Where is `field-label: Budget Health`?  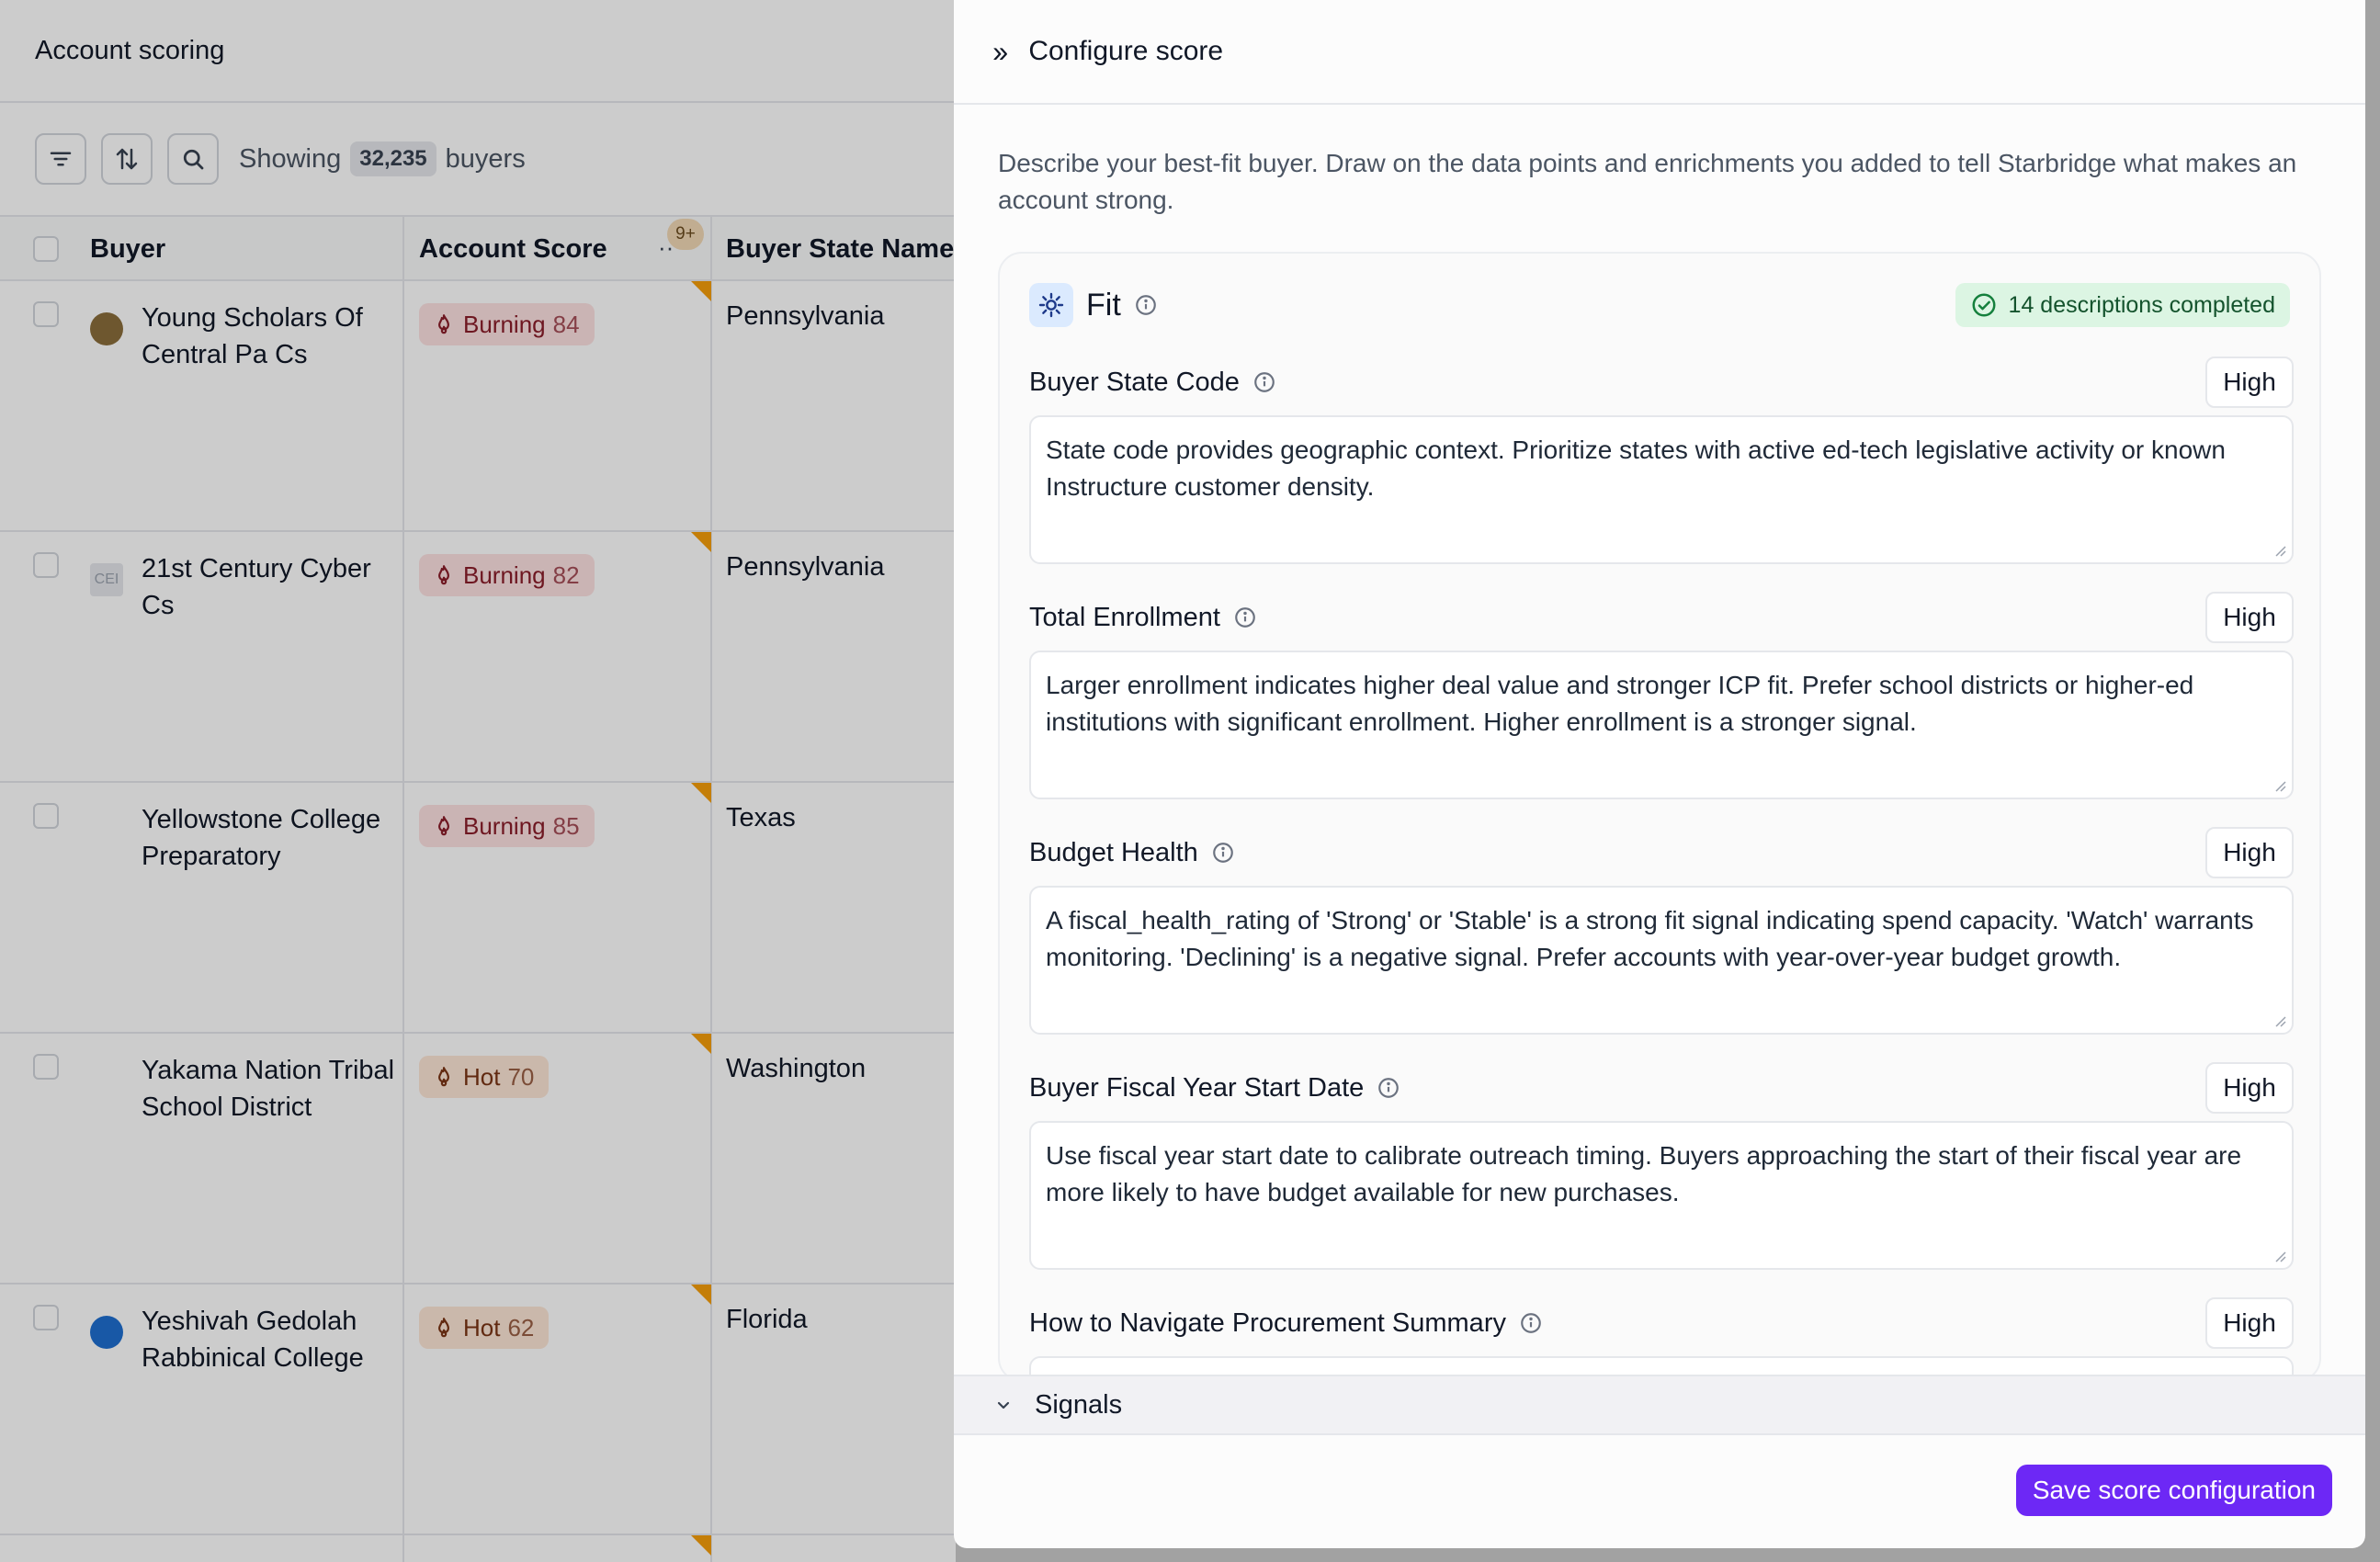 field-label: Budget Health is located at coordinates (1113, 852).